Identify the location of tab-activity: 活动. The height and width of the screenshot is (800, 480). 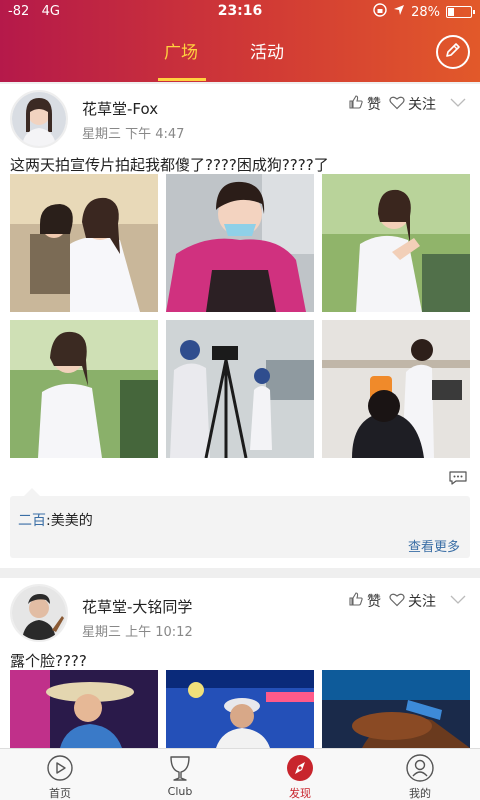
(267, 50).